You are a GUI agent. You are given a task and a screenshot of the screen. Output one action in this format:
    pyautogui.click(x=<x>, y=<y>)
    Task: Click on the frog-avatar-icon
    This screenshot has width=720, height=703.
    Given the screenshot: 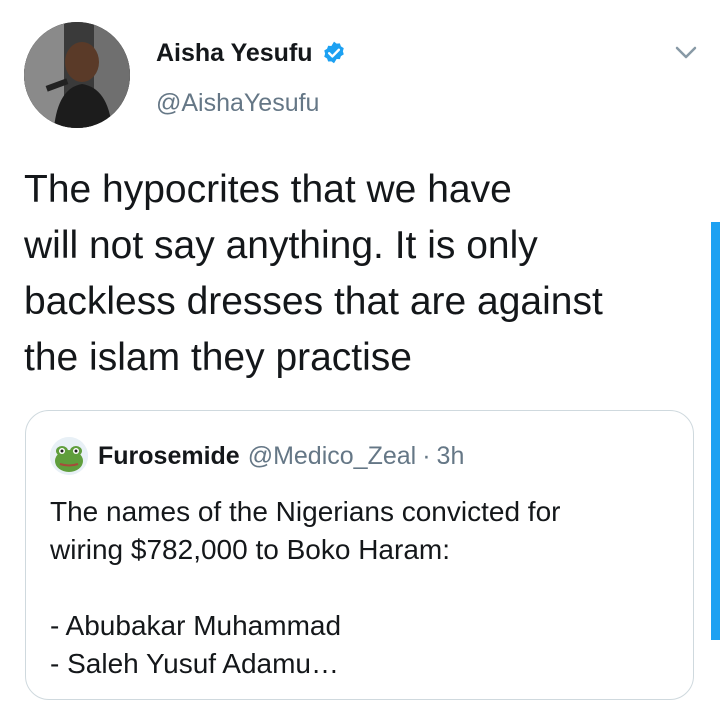 What is the action you would take?
    pyautogui.click(x=69, y=456)
    